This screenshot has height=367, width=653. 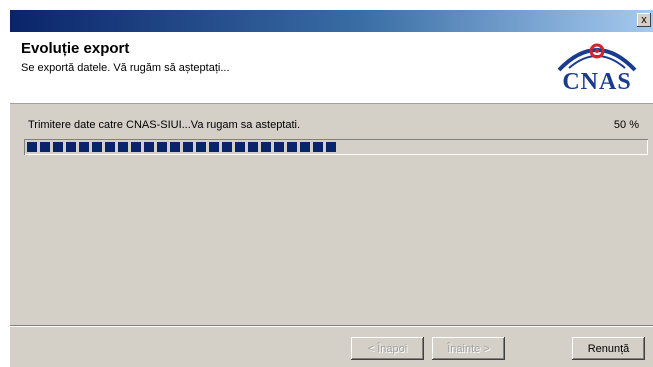 What do you see at coordinates (331, 21) in the screenshot?
I see `title-bar: x` at bounding box center [331, 21].